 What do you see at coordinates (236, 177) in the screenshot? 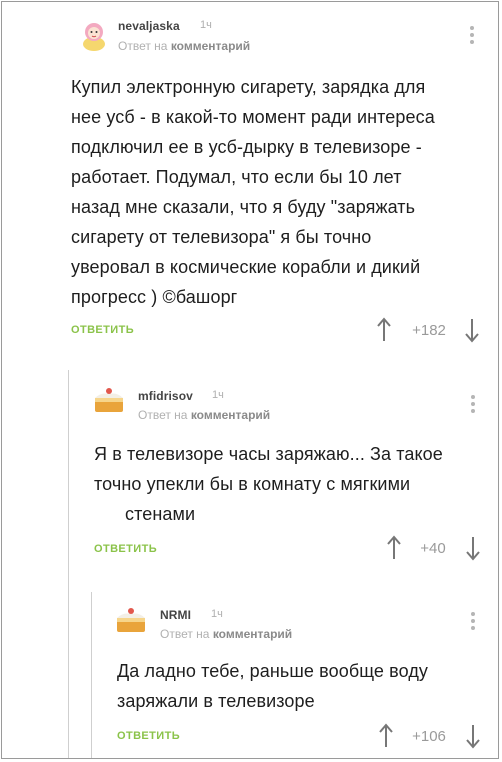
I see `comment-text-line: работает. Подумал, что если бы 10 лет` at bounding box center [236, 177].